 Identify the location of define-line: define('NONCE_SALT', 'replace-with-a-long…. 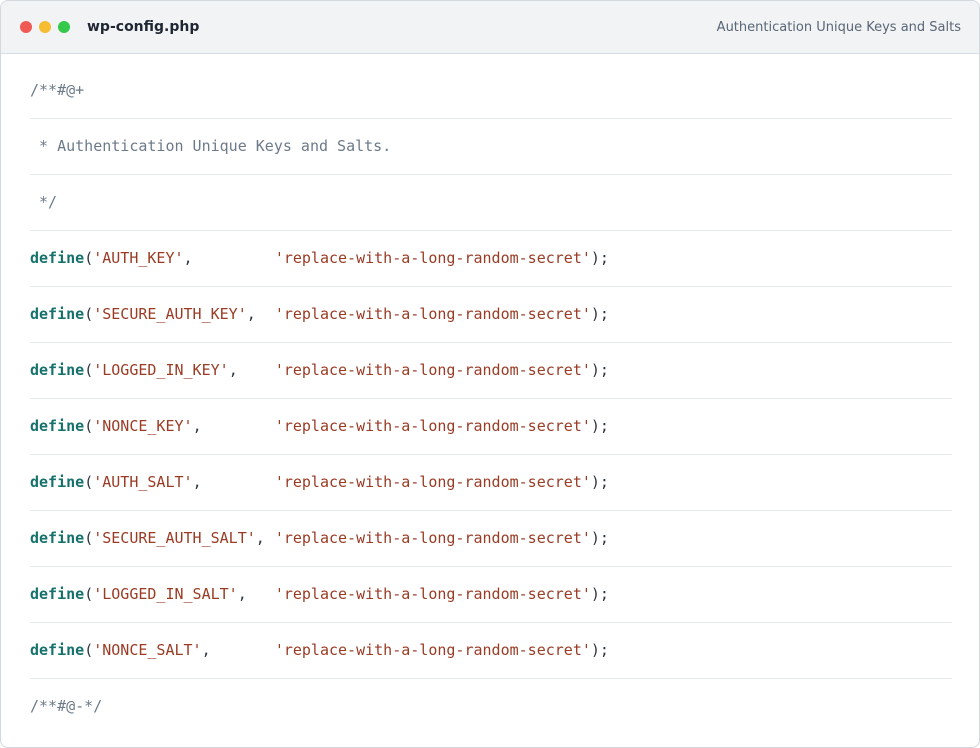
(491, 651).